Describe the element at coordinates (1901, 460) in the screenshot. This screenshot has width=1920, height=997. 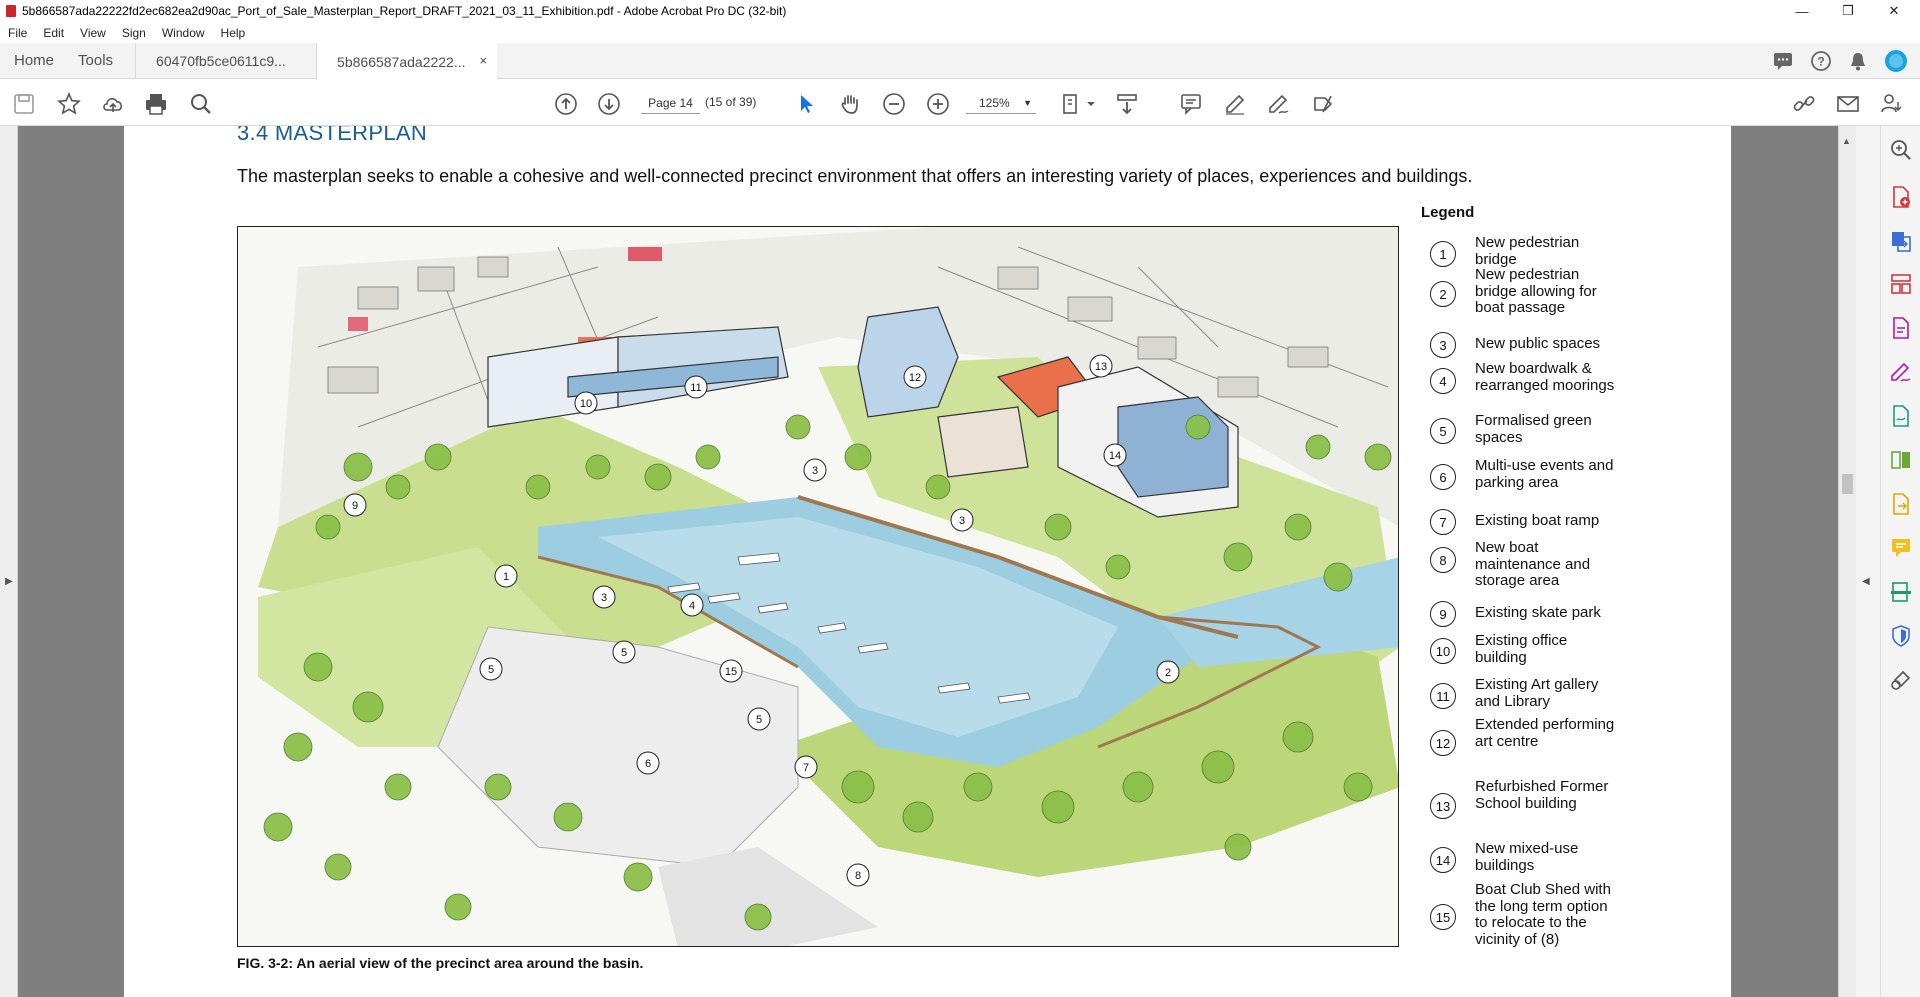
I see `compare-files-icon` at that location.